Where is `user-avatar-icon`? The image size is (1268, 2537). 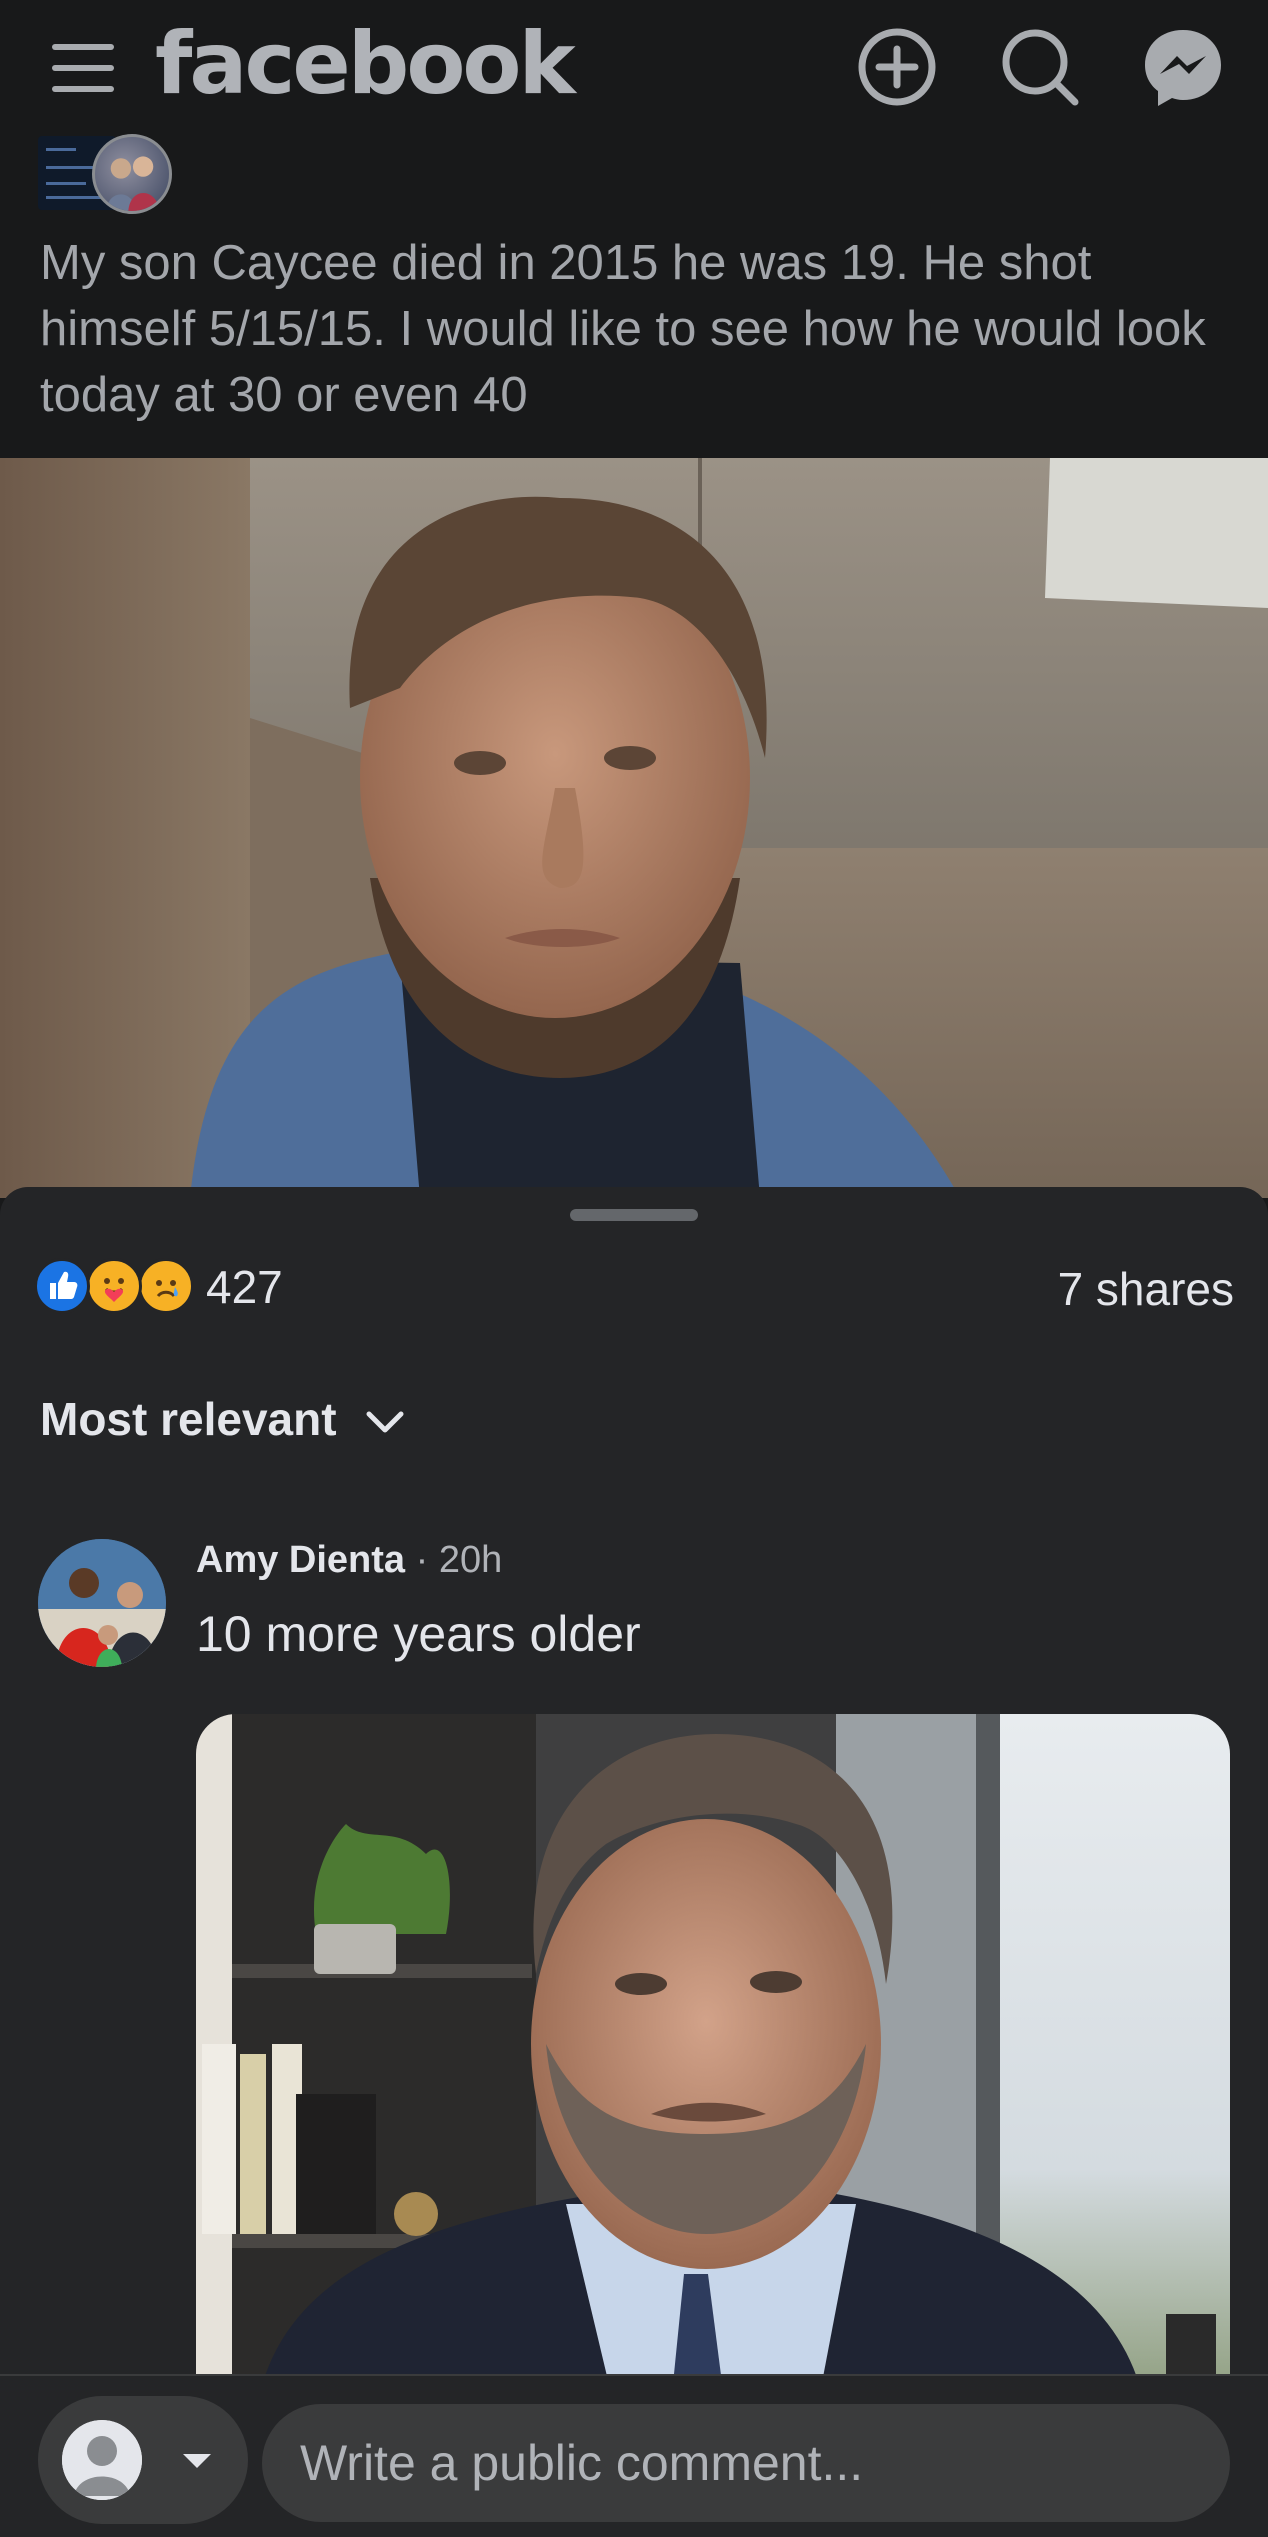
user-avatar-icon is located at coordinates (102, 2460).